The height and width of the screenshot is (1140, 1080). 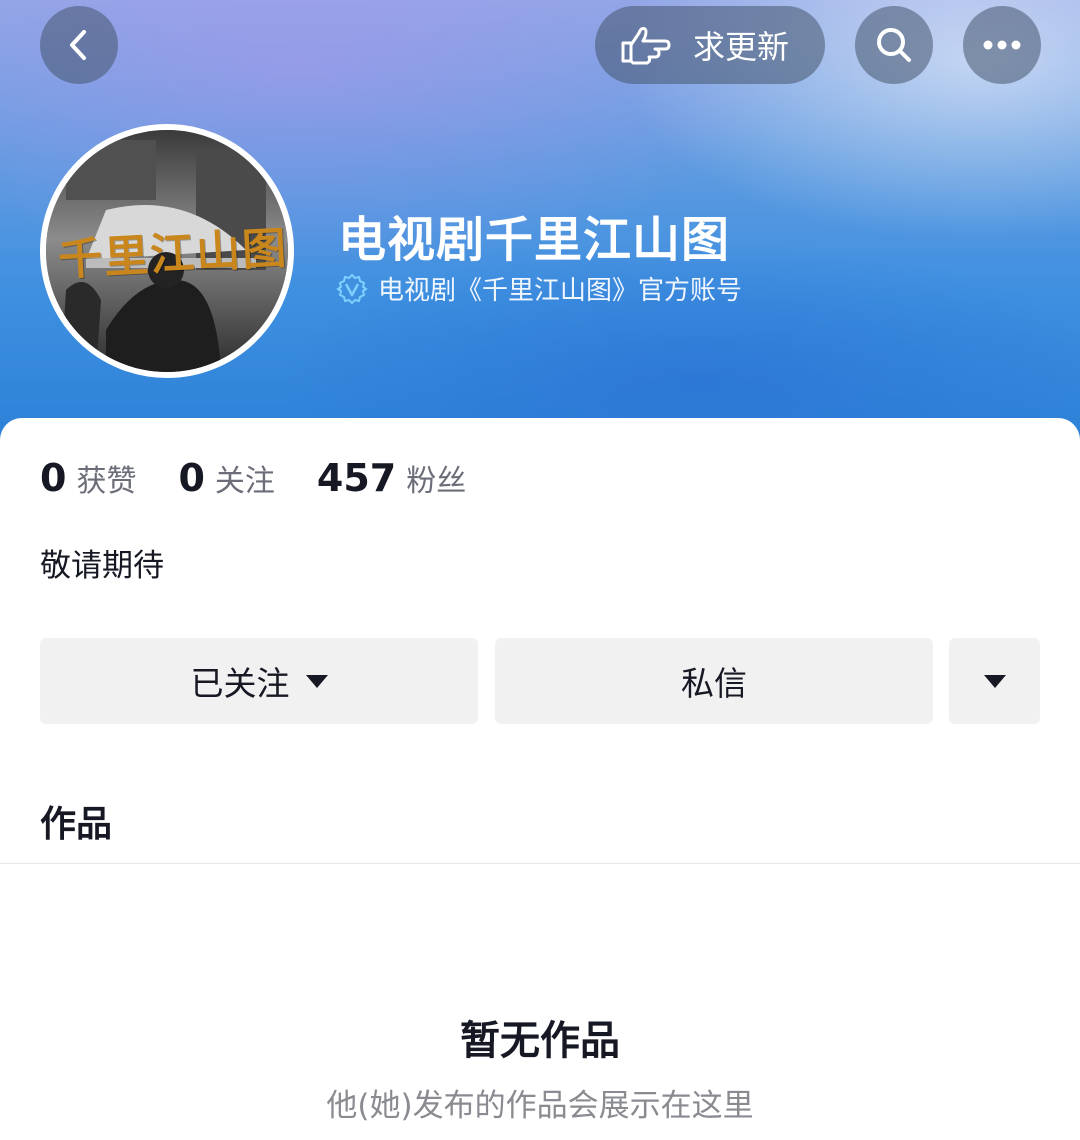 I want to click on back-button, so click(x=79, y=45).